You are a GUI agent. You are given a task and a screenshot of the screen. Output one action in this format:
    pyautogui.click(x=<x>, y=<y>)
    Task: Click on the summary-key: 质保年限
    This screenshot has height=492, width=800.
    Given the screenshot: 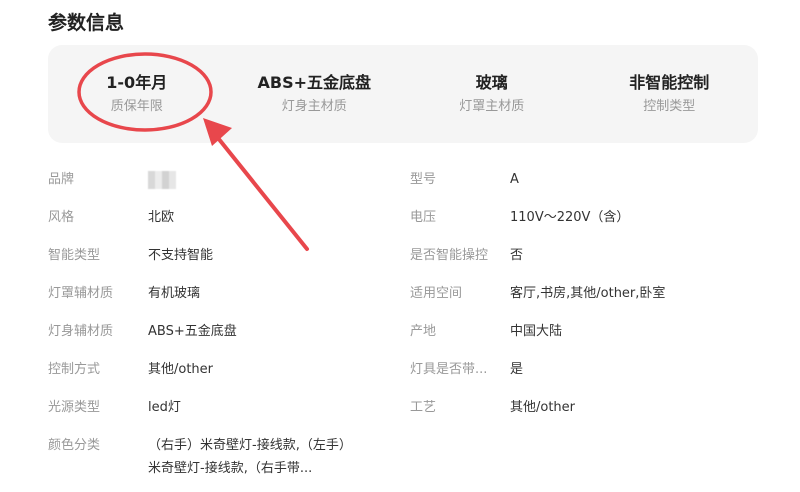 What is the action you would take?
    pyautogui.click(x=136, y=106)
    